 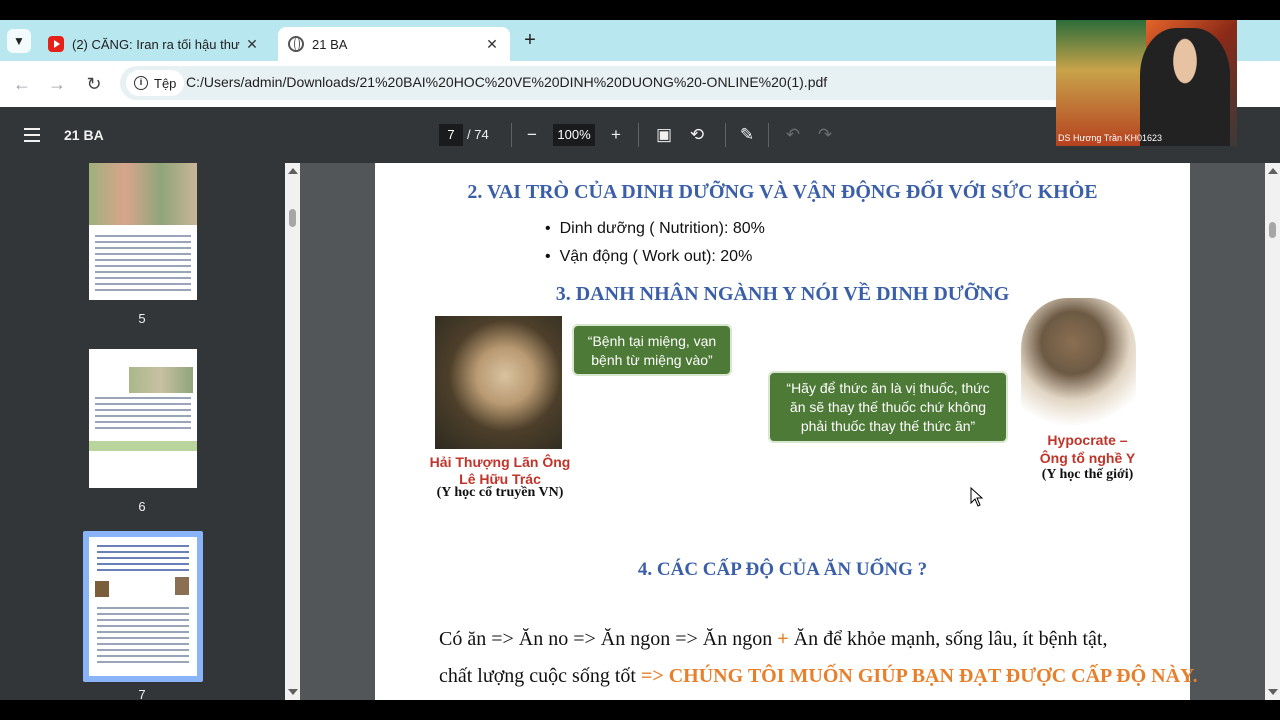 What do you see at coordinates (451, 135) in the screenshot?
I see `page-number-input: 7` at bounding box center [451, 135].